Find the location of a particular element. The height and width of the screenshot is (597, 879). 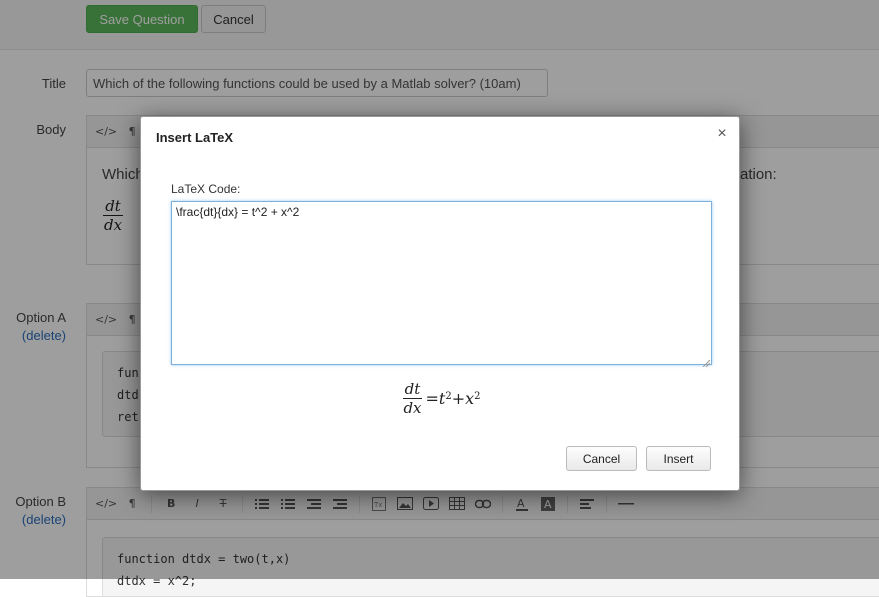

resize-handle-icon is located at coordinates (706, 361).